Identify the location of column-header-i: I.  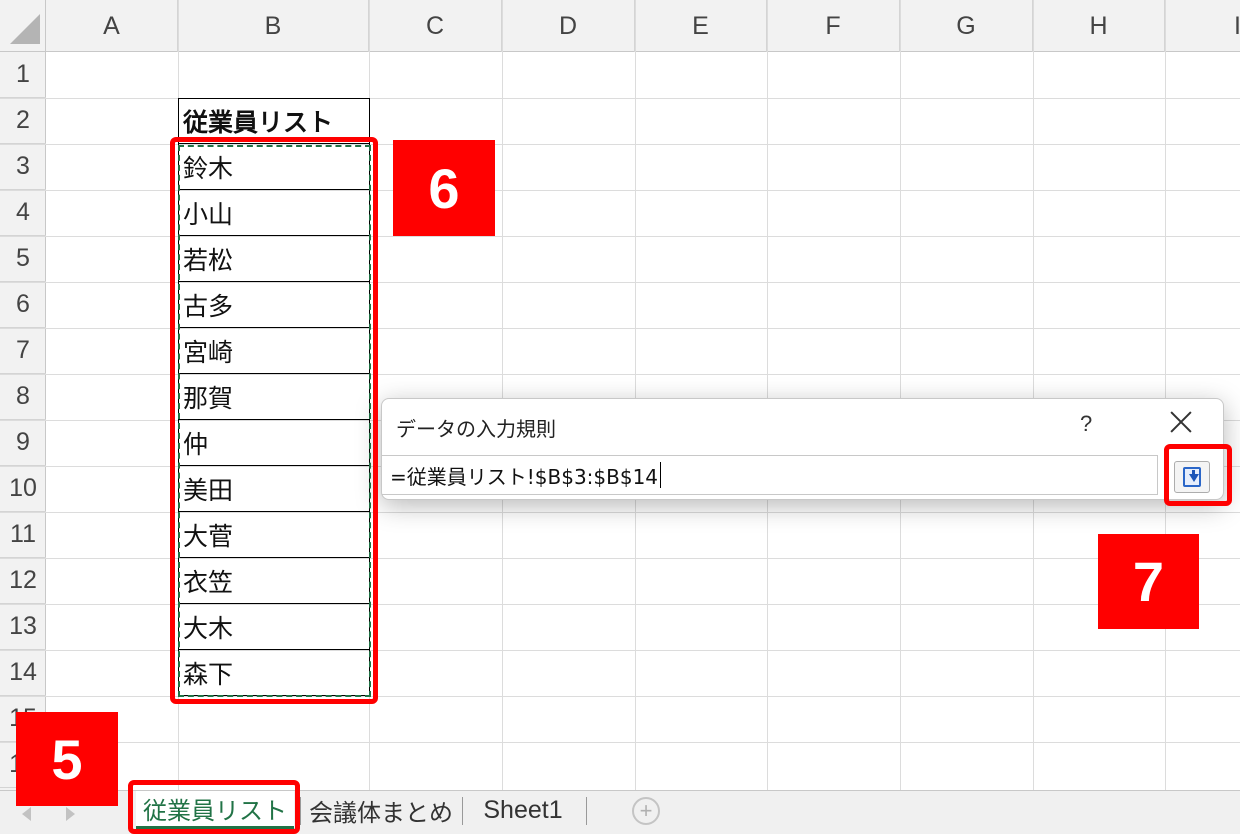
(1202, 26).